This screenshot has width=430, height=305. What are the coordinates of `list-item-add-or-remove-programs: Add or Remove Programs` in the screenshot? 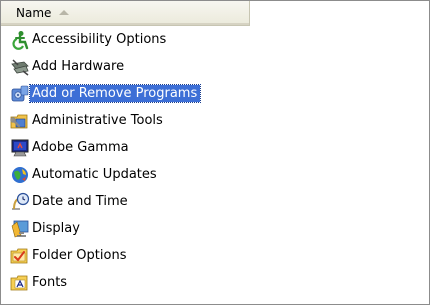 It's located at (215, 93).